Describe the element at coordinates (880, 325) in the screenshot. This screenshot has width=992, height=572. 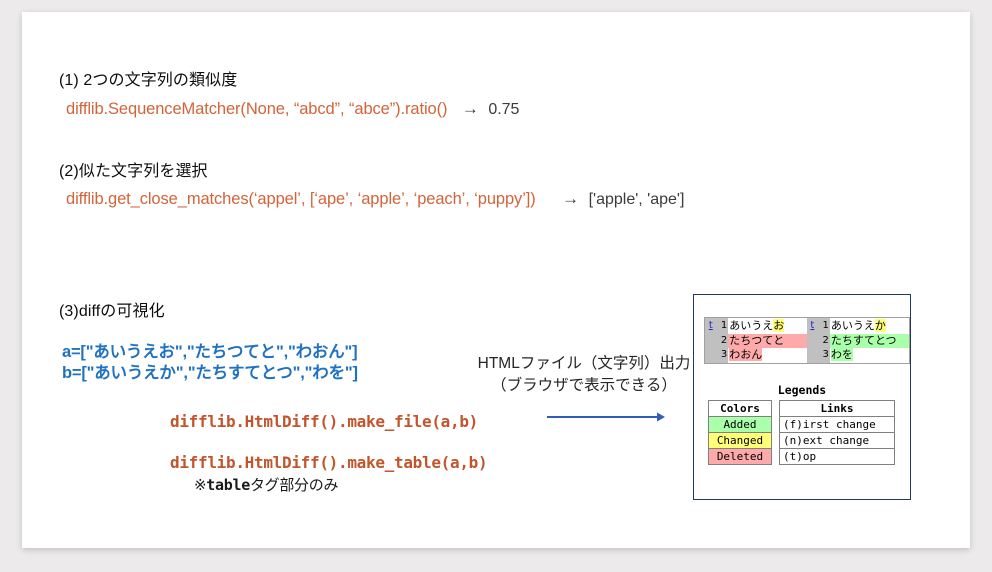
I see `right-diff-changed-1: か` at that location.